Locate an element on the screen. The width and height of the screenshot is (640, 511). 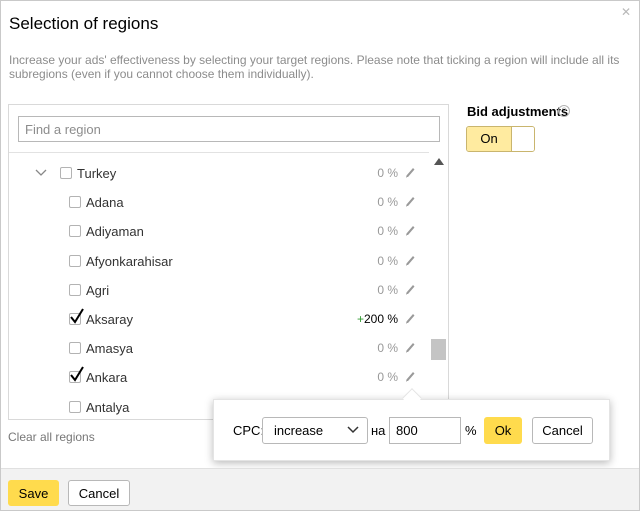
scroll-thumb is located at coordinates (438, 349).